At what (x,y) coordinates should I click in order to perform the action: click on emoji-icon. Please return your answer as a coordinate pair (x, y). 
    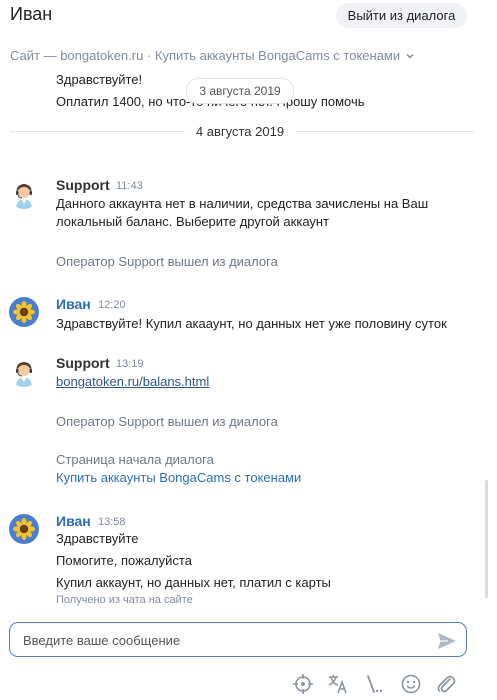
    Looking at the image, I should click on (411, 684).